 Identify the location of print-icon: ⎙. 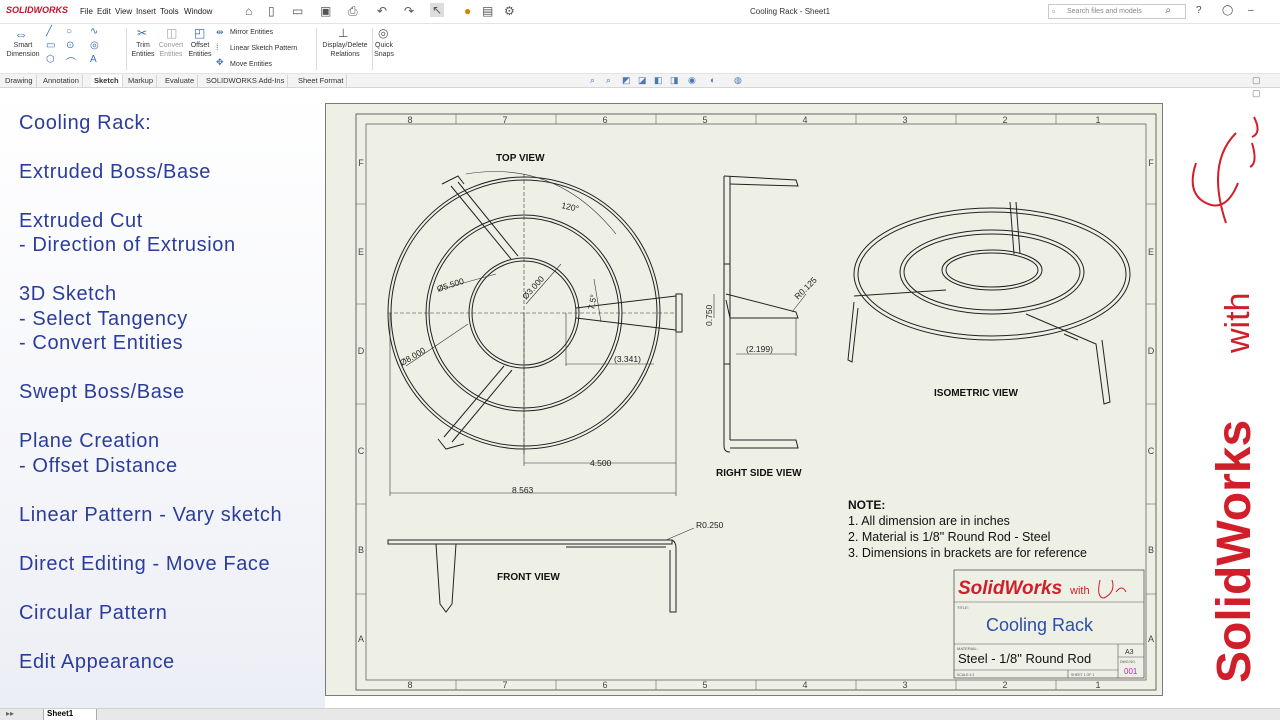
(353, 11).